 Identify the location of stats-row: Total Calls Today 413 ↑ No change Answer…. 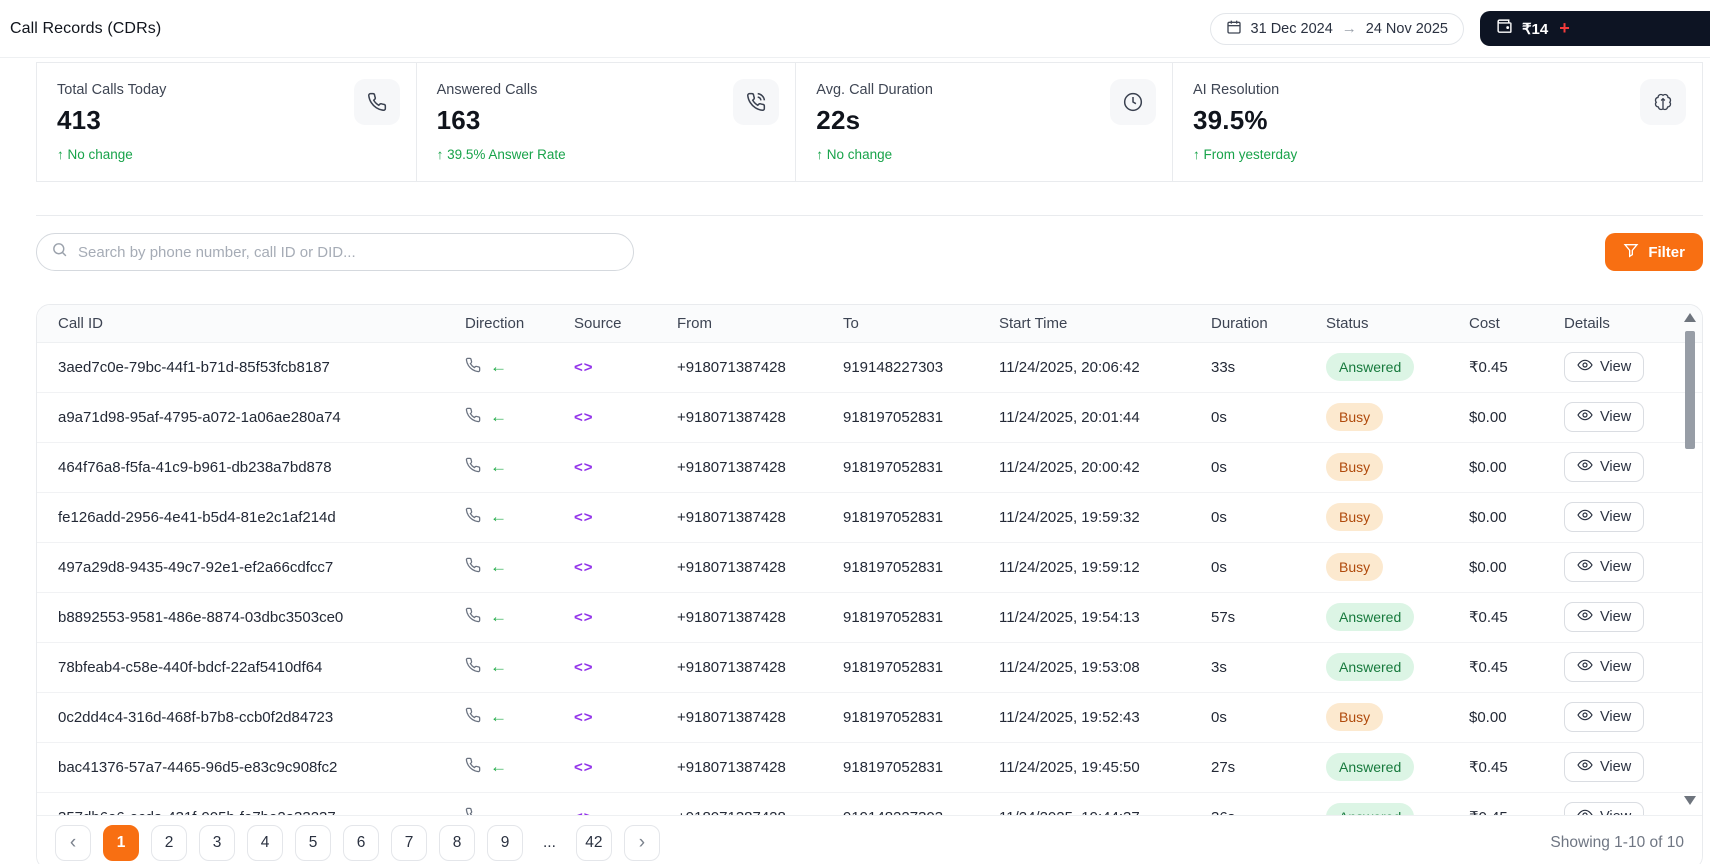
(869, 122).